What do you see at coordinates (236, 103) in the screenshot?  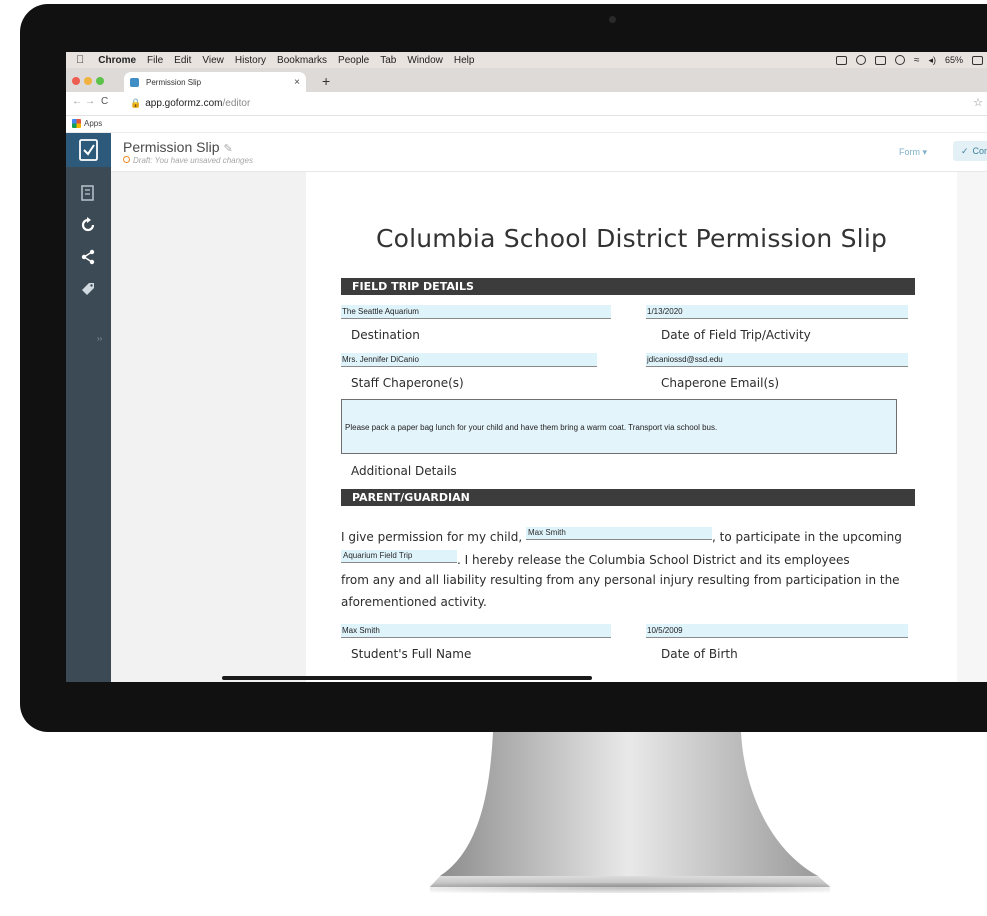 I see `url-path: /editor` at bounding box center [236, 103].